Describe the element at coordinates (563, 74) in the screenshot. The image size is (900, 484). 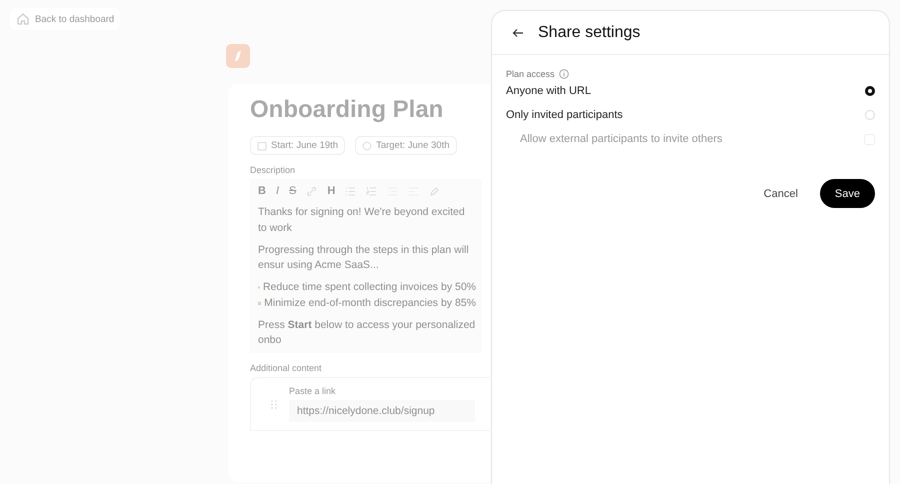
I see `info-icon` at that location.